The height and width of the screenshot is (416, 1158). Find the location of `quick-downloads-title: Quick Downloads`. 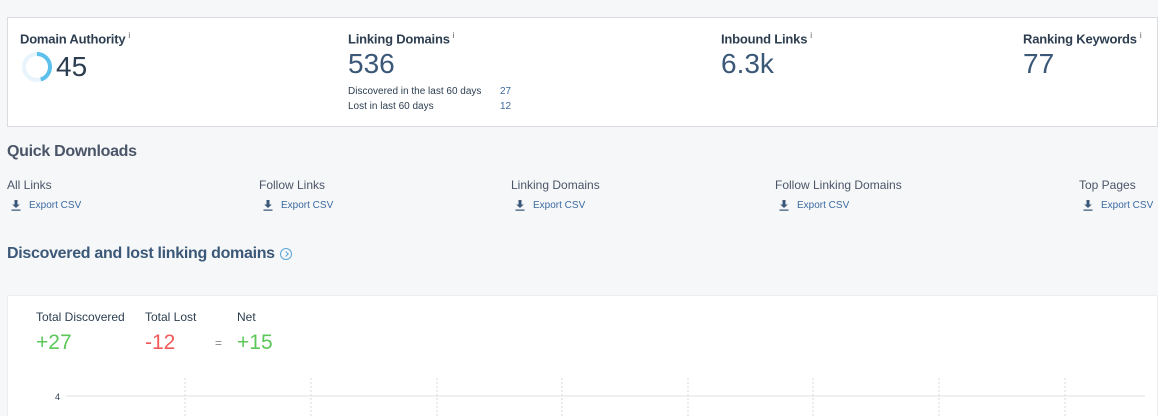

quick-downloads-title: Quick Downloads is located at coordinates (72, 151).